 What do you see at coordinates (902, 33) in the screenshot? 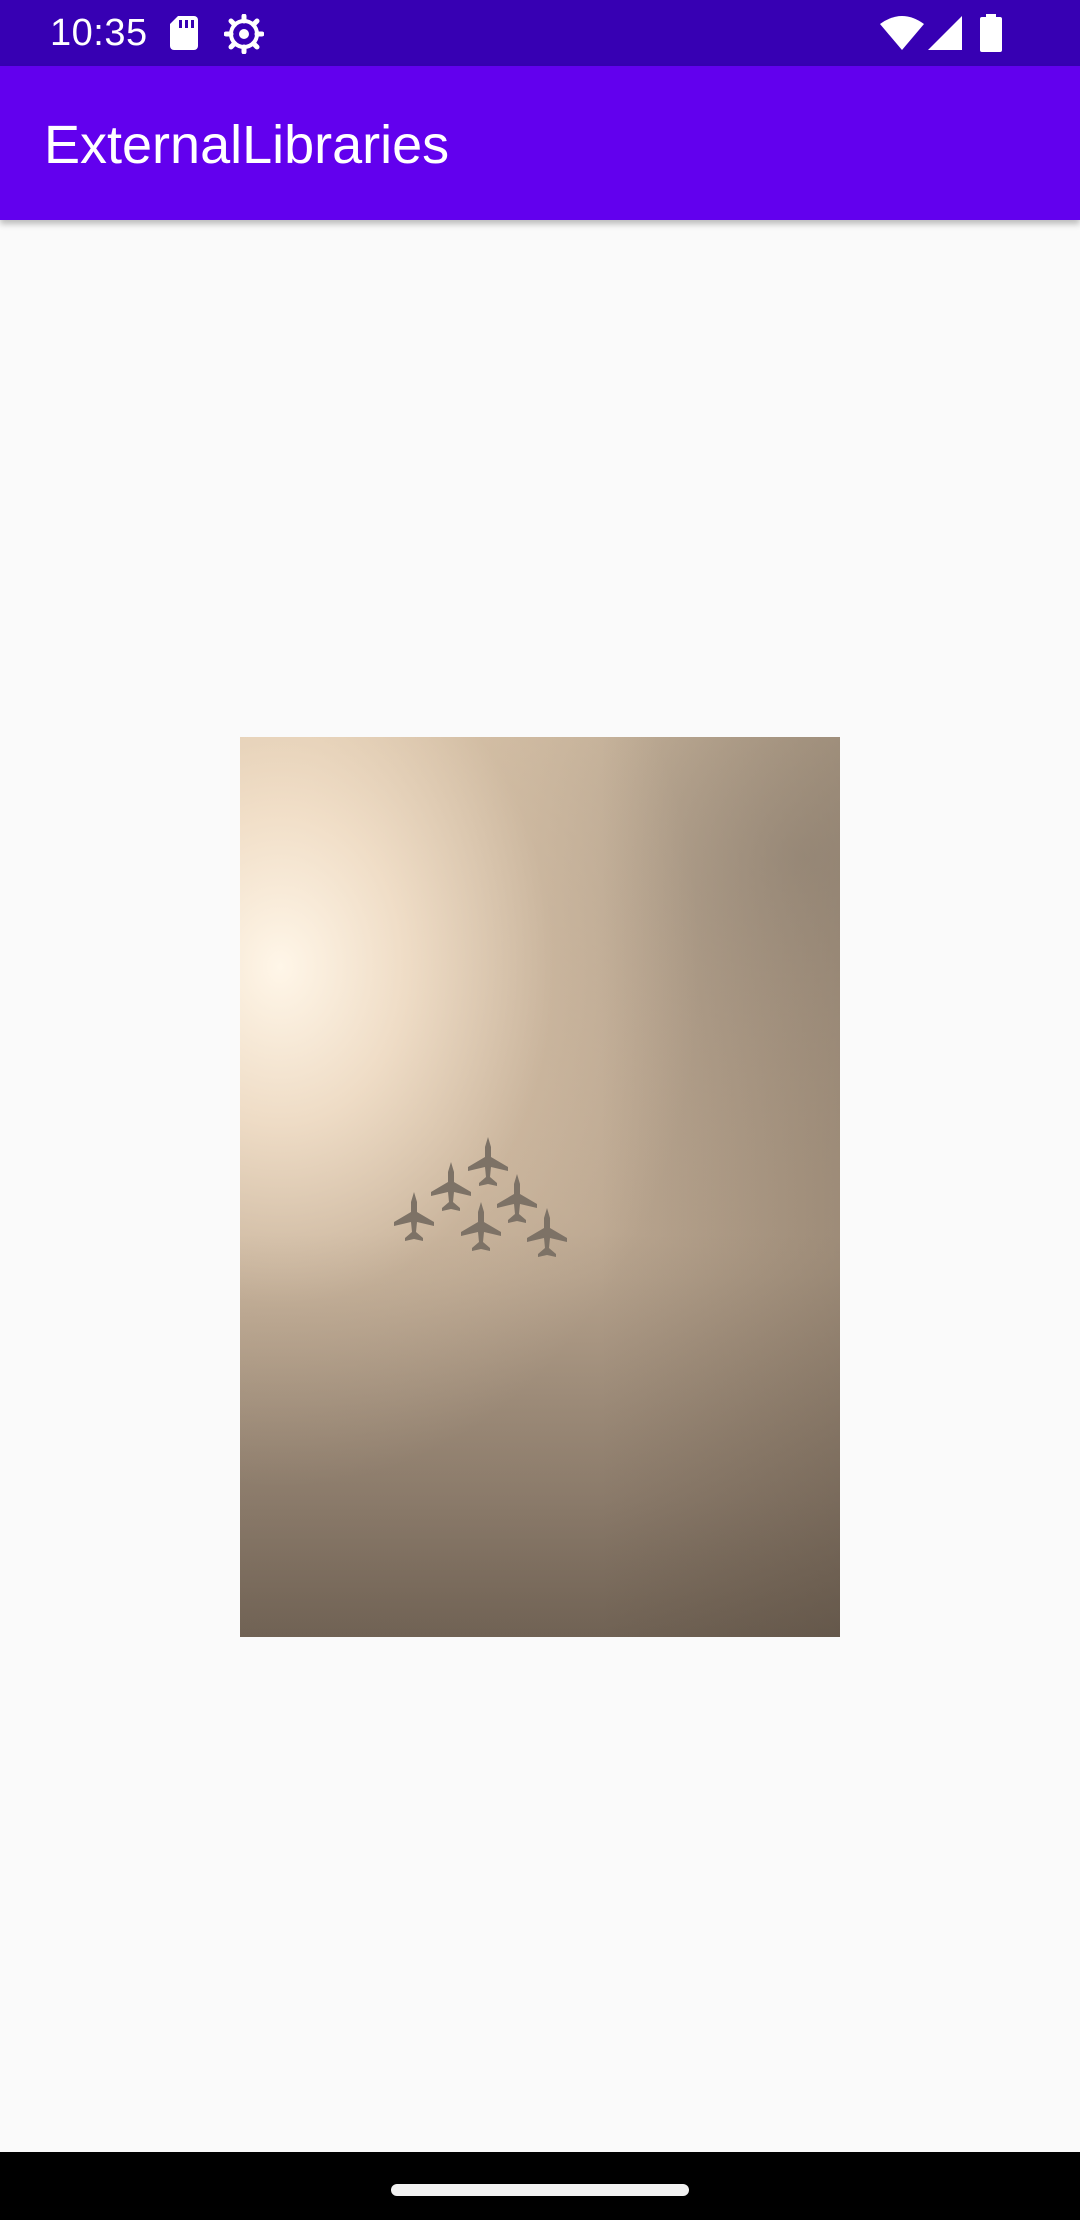
I see `wifi-icon` at bounding box center [902, 33].